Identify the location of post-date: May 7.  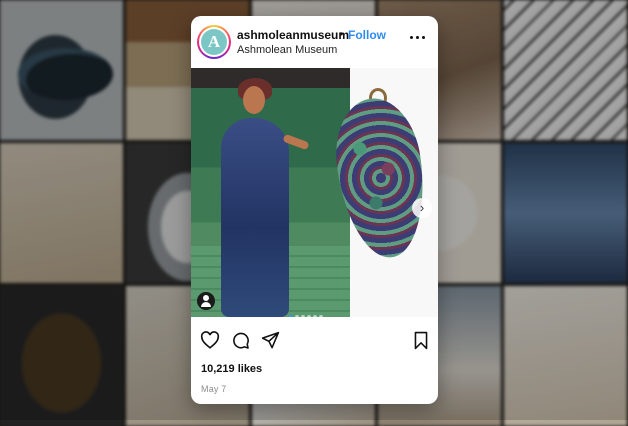
(214, 389).